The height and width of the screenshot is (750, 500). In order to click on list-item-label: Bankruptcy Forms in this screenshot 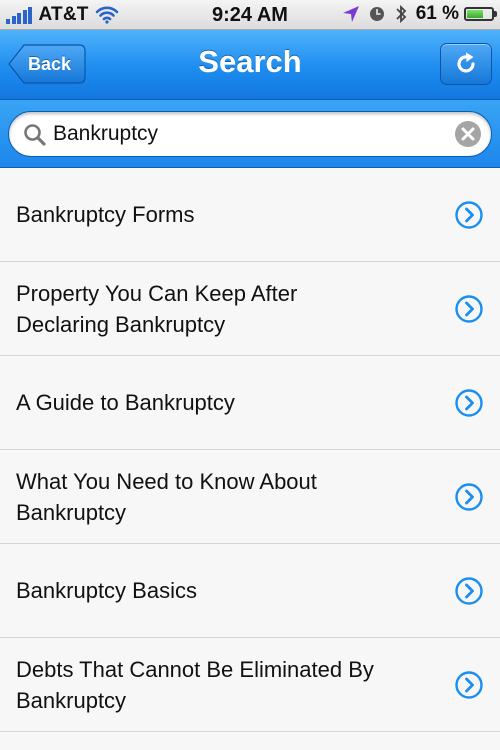, I will do `click(105, 214)`.